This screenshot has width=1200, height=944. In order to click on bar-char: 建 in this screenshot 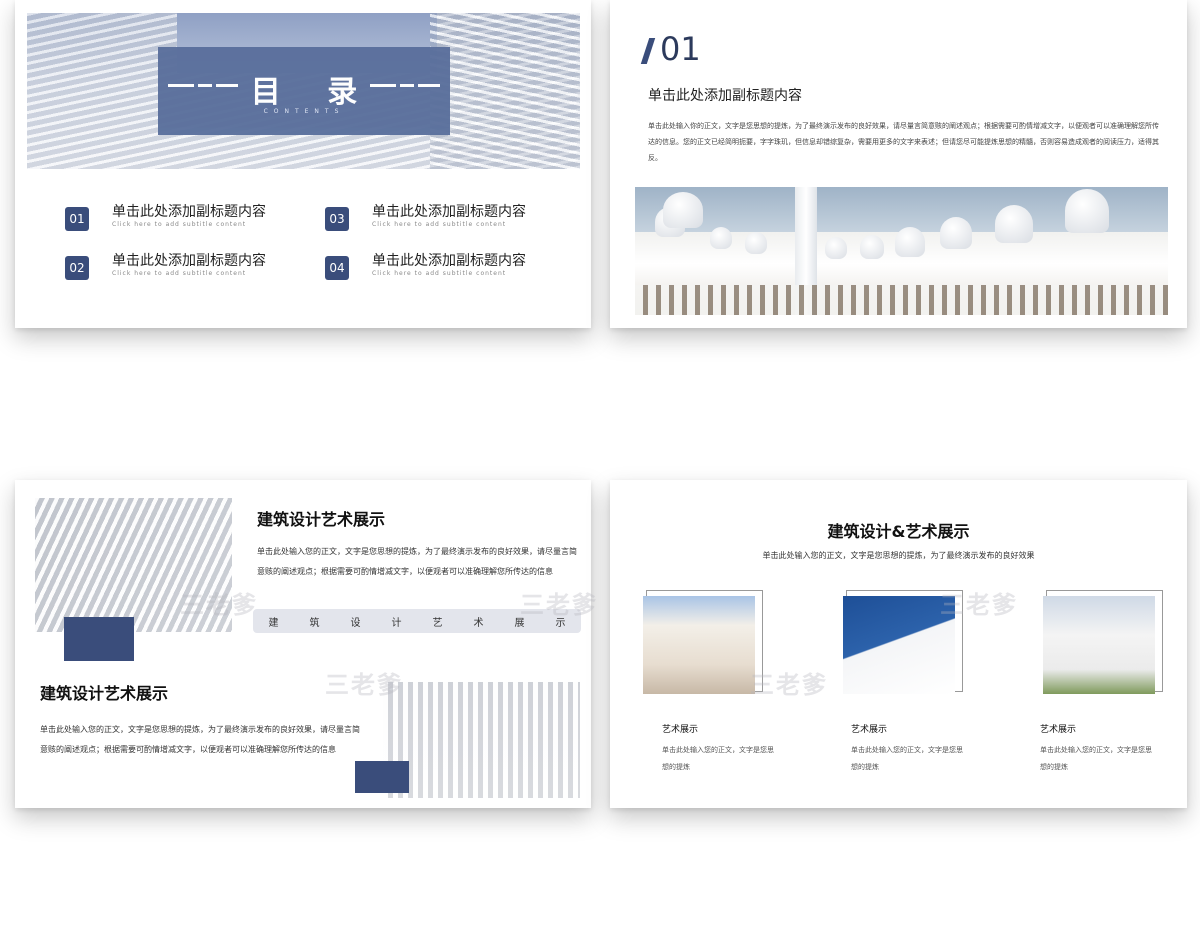, I will do `click(273, 623)`.